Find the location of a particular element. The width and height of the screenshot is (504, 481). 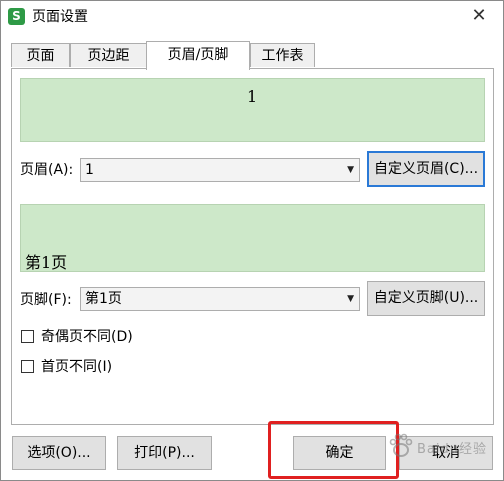

tab-page: 页面 is located at coordinates (40, 55).